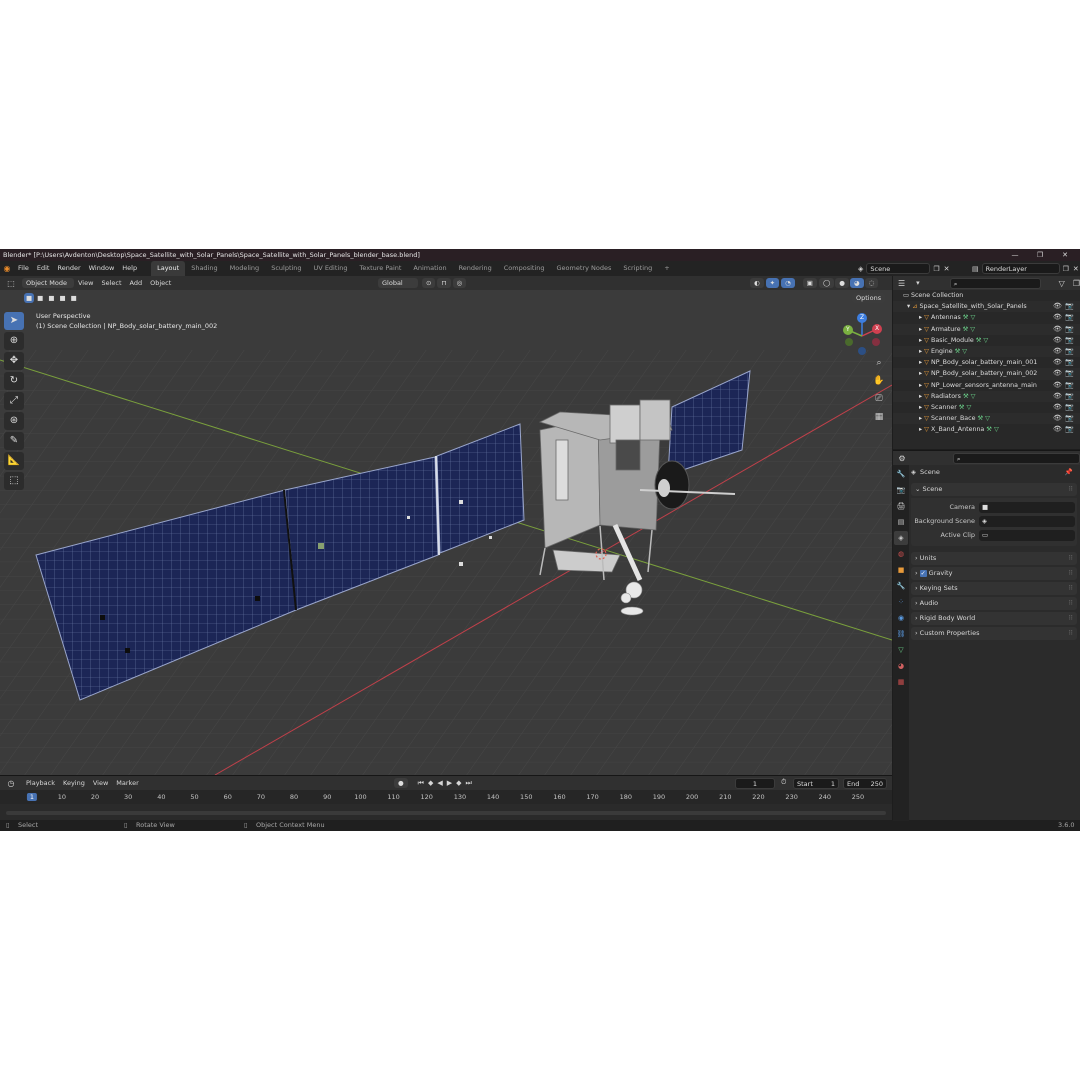  Describe the element at coordinates (85, 283) in the screenshot. I see `menu-view: View` at that location.